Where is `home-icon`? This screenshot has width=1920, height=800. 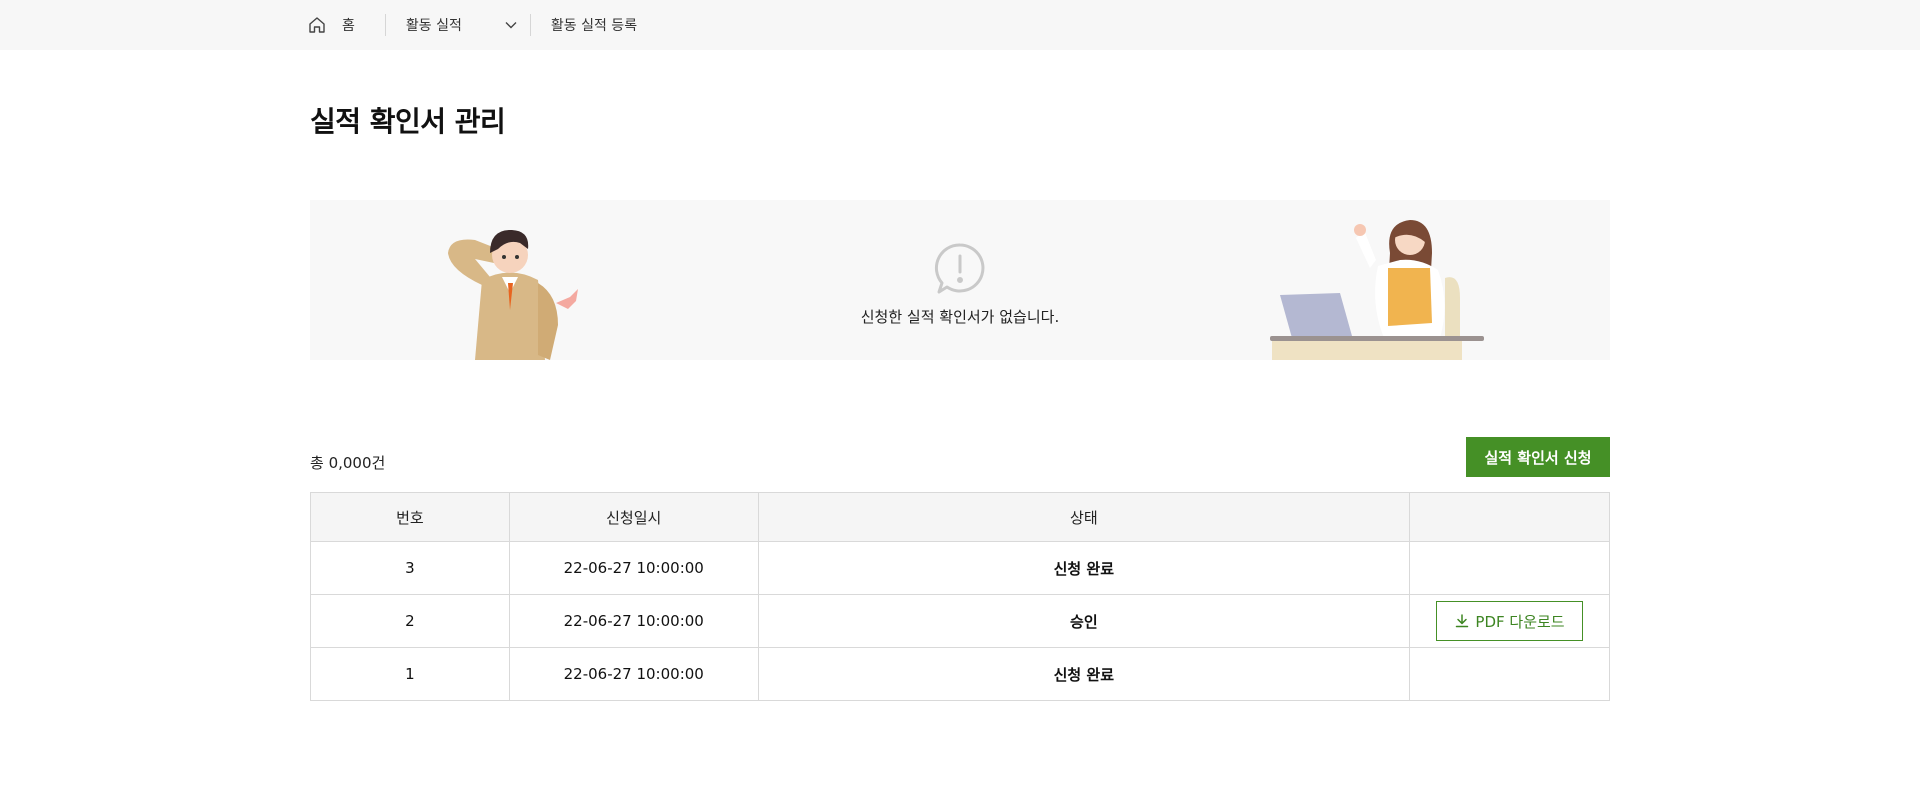 home-icon is located at coordinates (317, 25).